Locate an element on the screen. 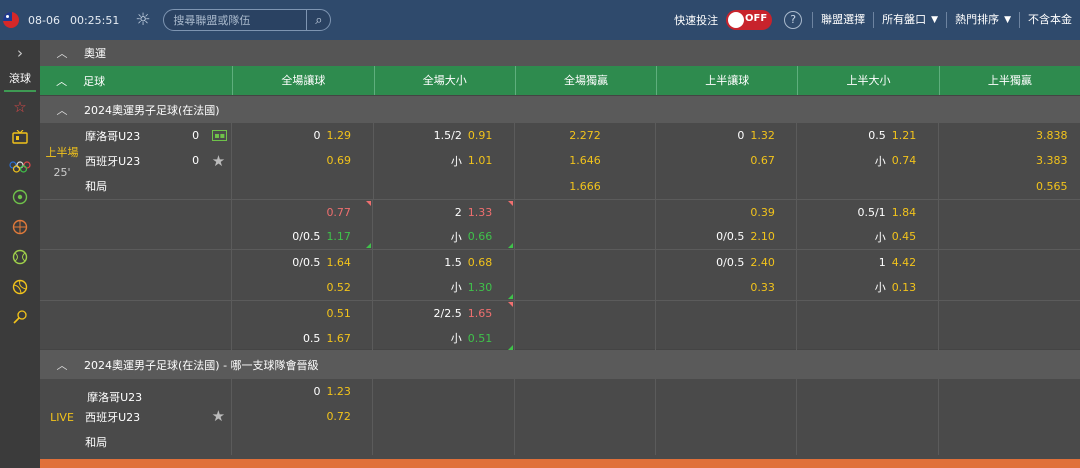 This screenshot has height=468, width=1080. team-cell: 西班牙U23 ★ is located at coordinates (158, 417).